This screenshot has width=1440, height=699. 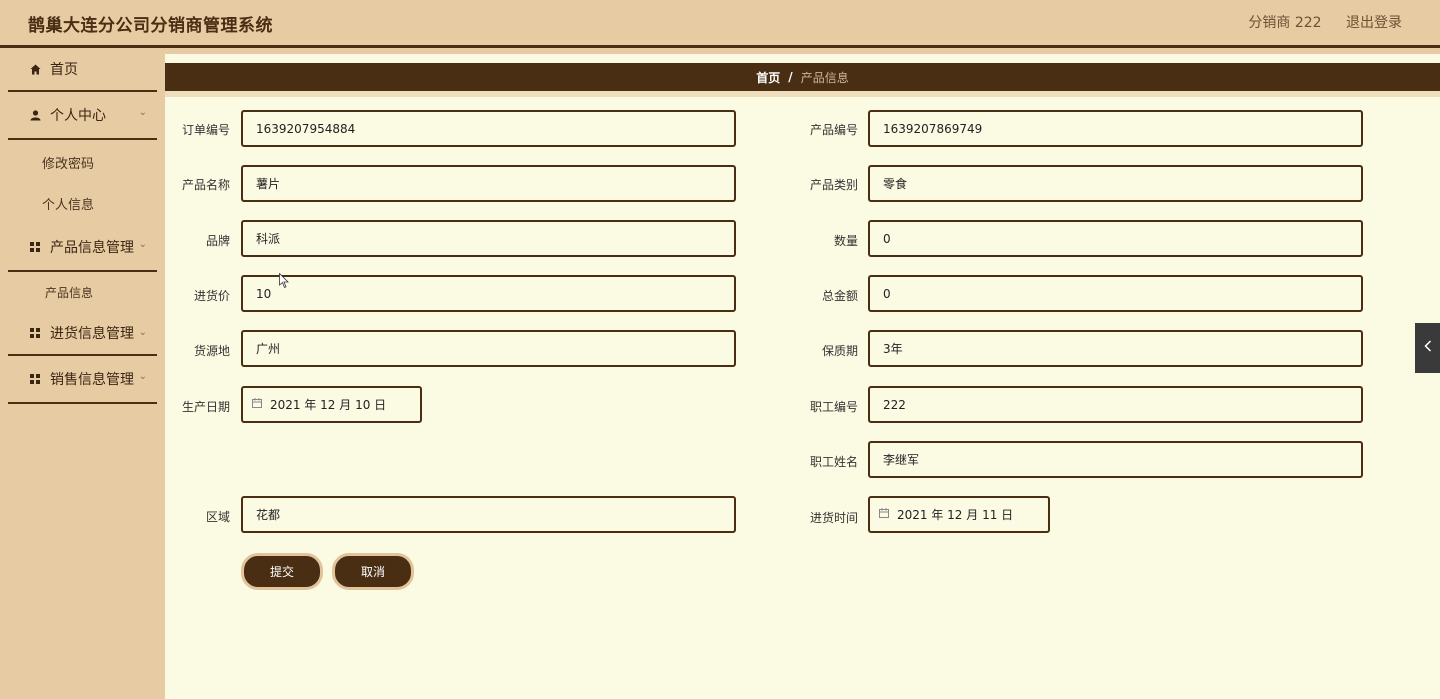 I want to click on total-amount-field: 0, so click(x=1115, y=293).